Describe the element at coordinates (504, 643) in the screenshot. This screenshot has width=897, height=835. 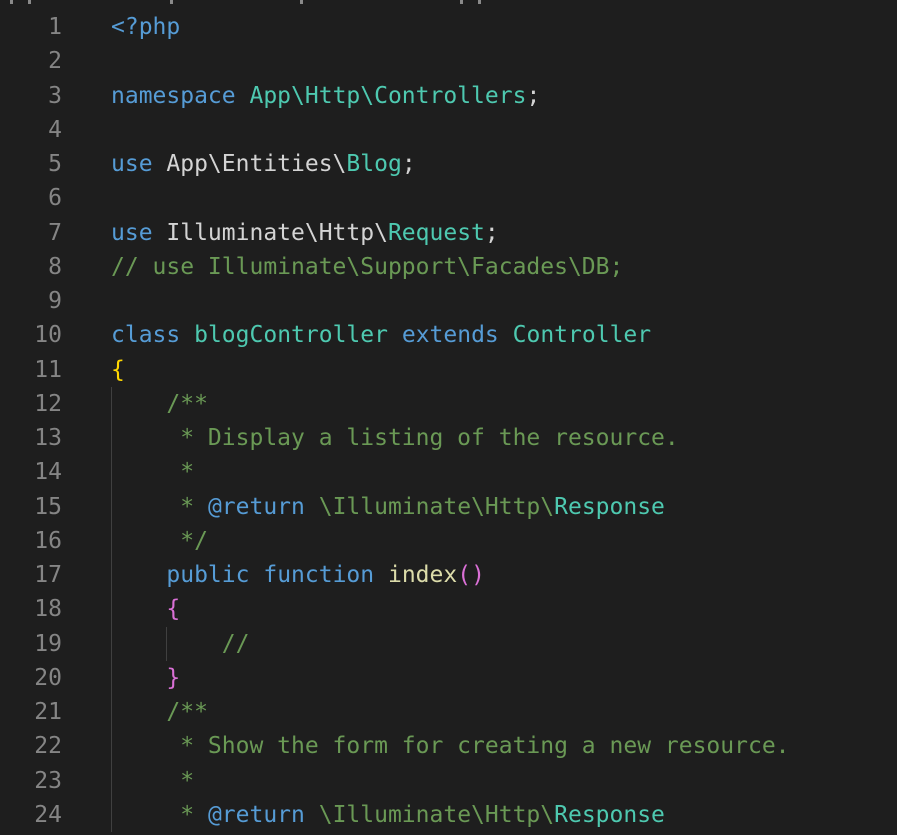
I see `code-line: //` at that location.